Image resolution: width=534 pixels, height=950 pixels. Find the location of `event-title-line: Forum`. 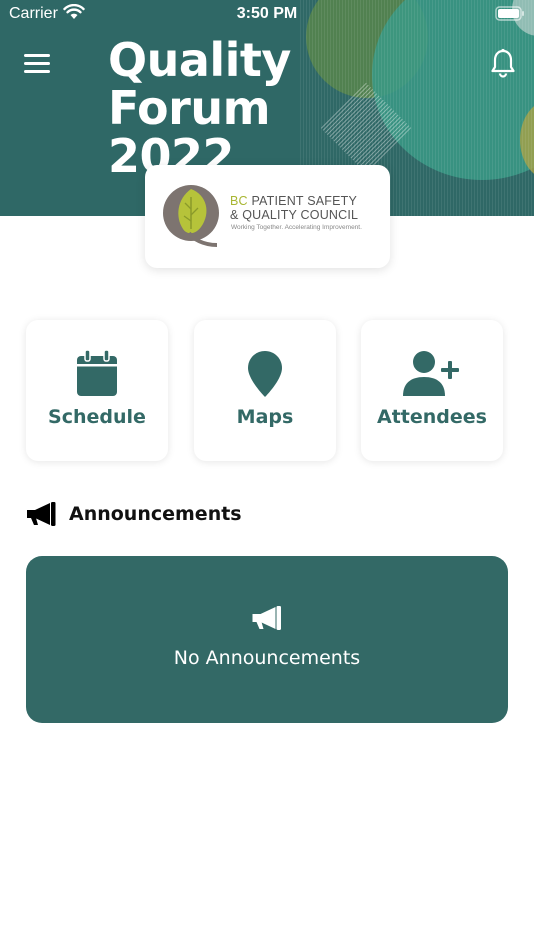

event-title-line: Forum is located at coordinates (189, 108).